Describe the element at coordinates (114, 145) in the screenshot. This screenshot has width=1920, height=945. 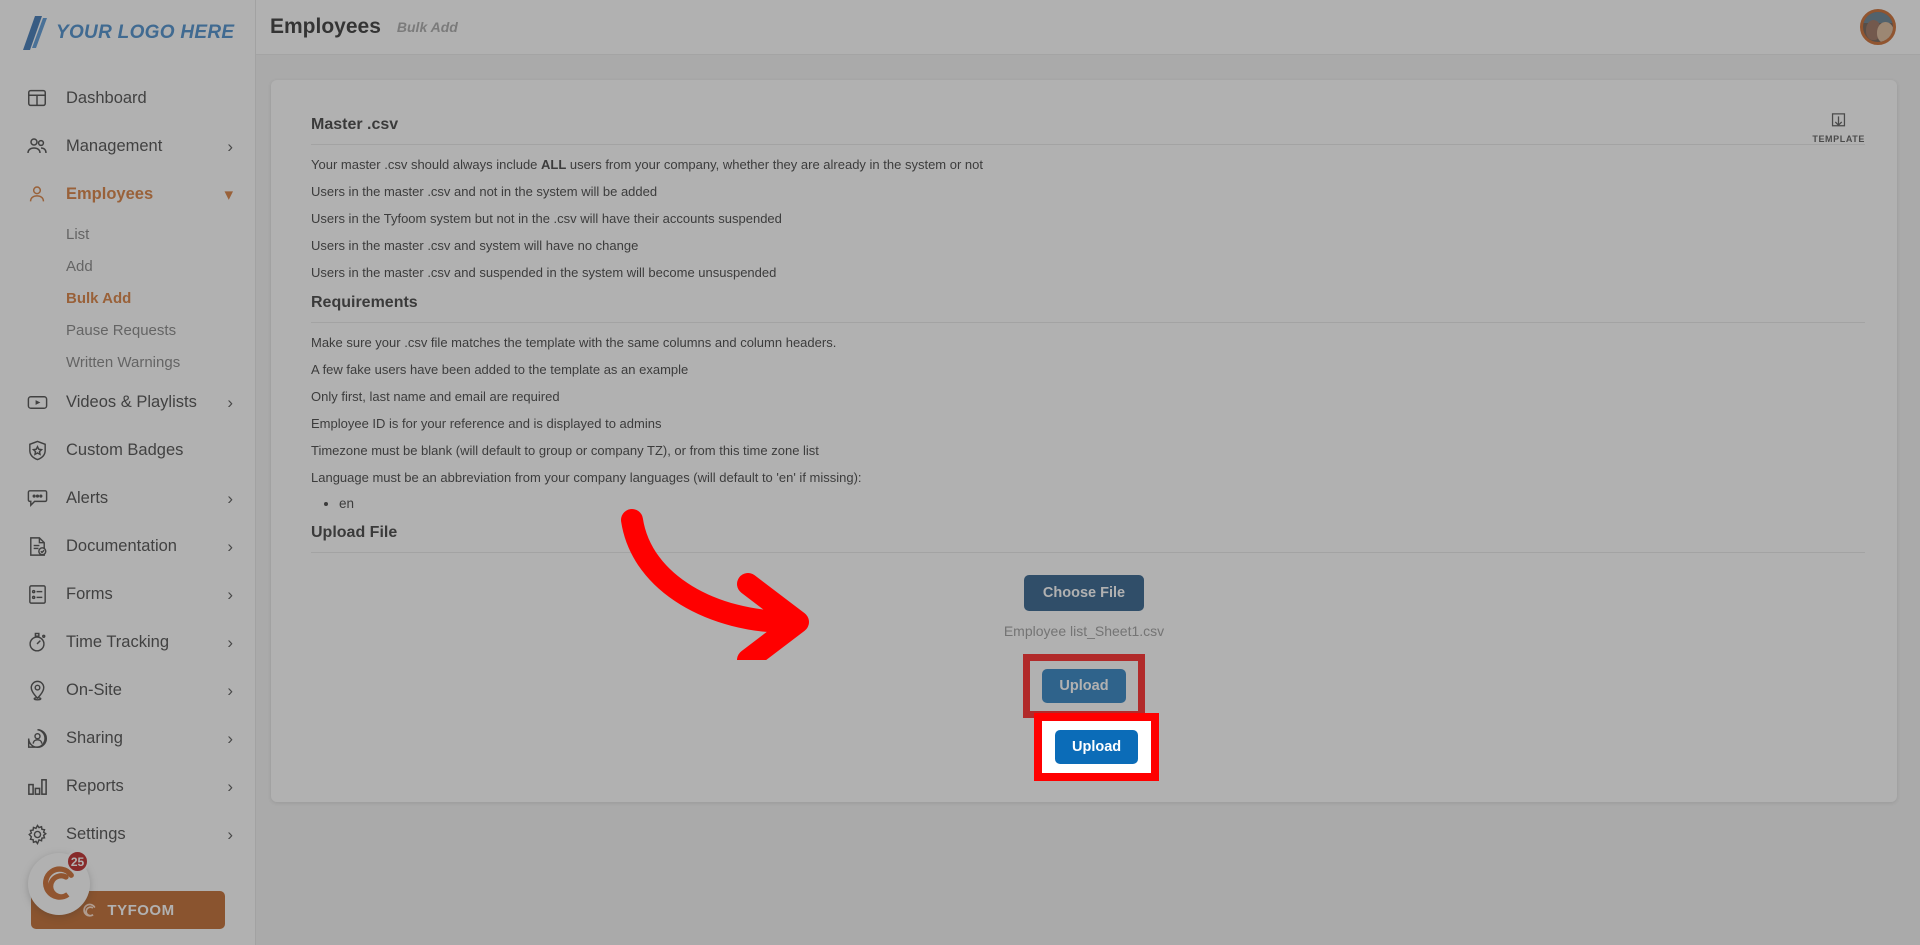
I see `sidebar-item-label: Management` at that location.